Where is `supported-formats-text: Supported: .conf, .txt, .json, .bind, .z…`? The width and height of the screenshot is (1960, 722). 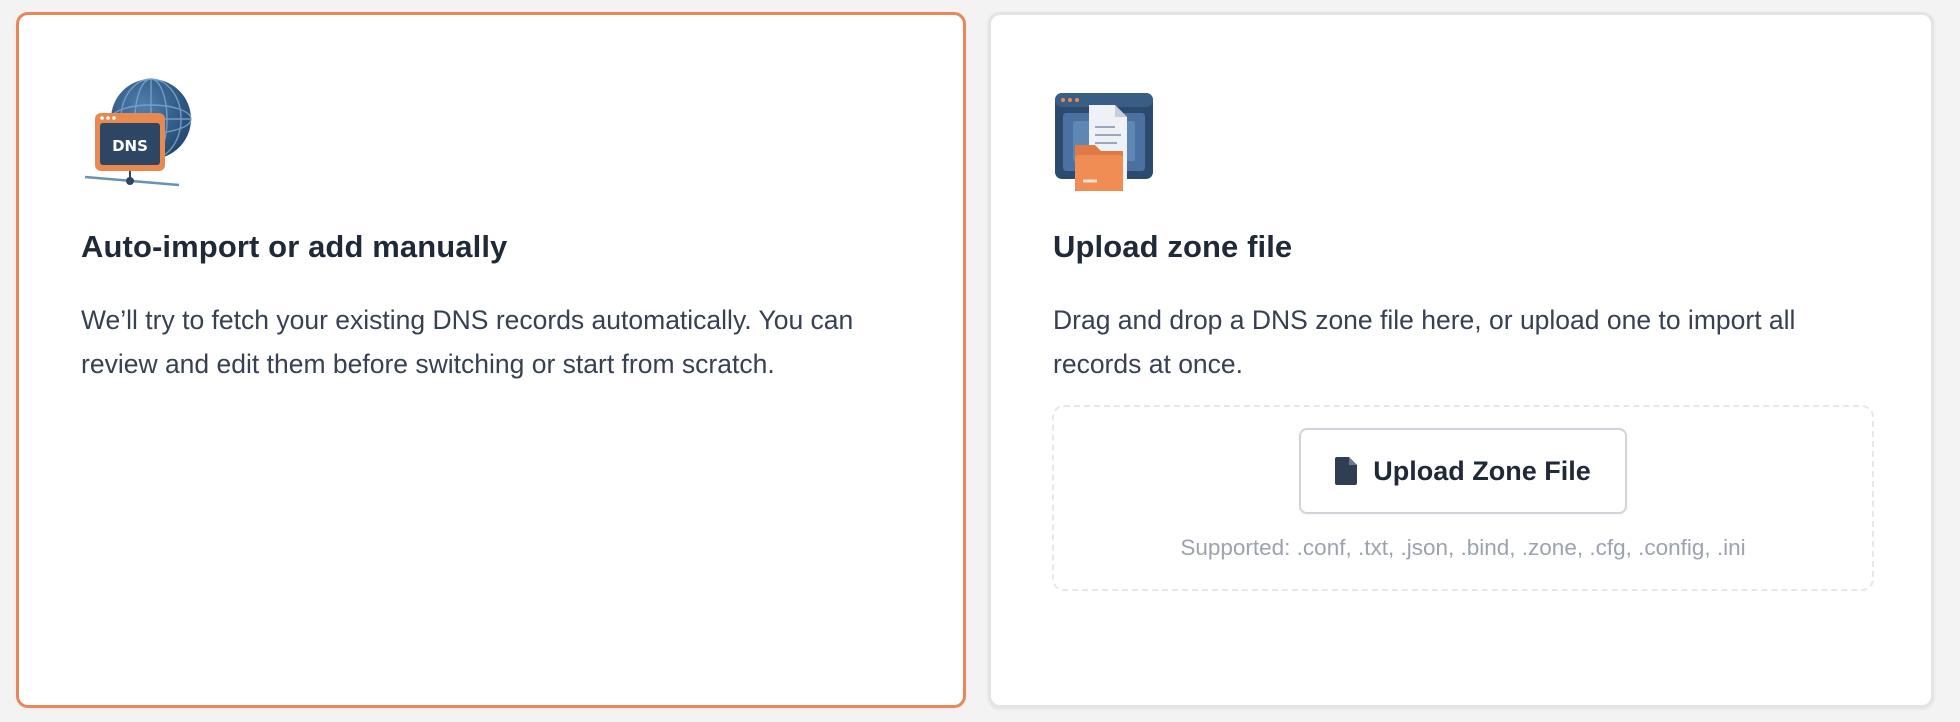 supported-formats-text: Supported: .conf, .txt, .json, .bind, .z… is located at coordinates (1463, 547).